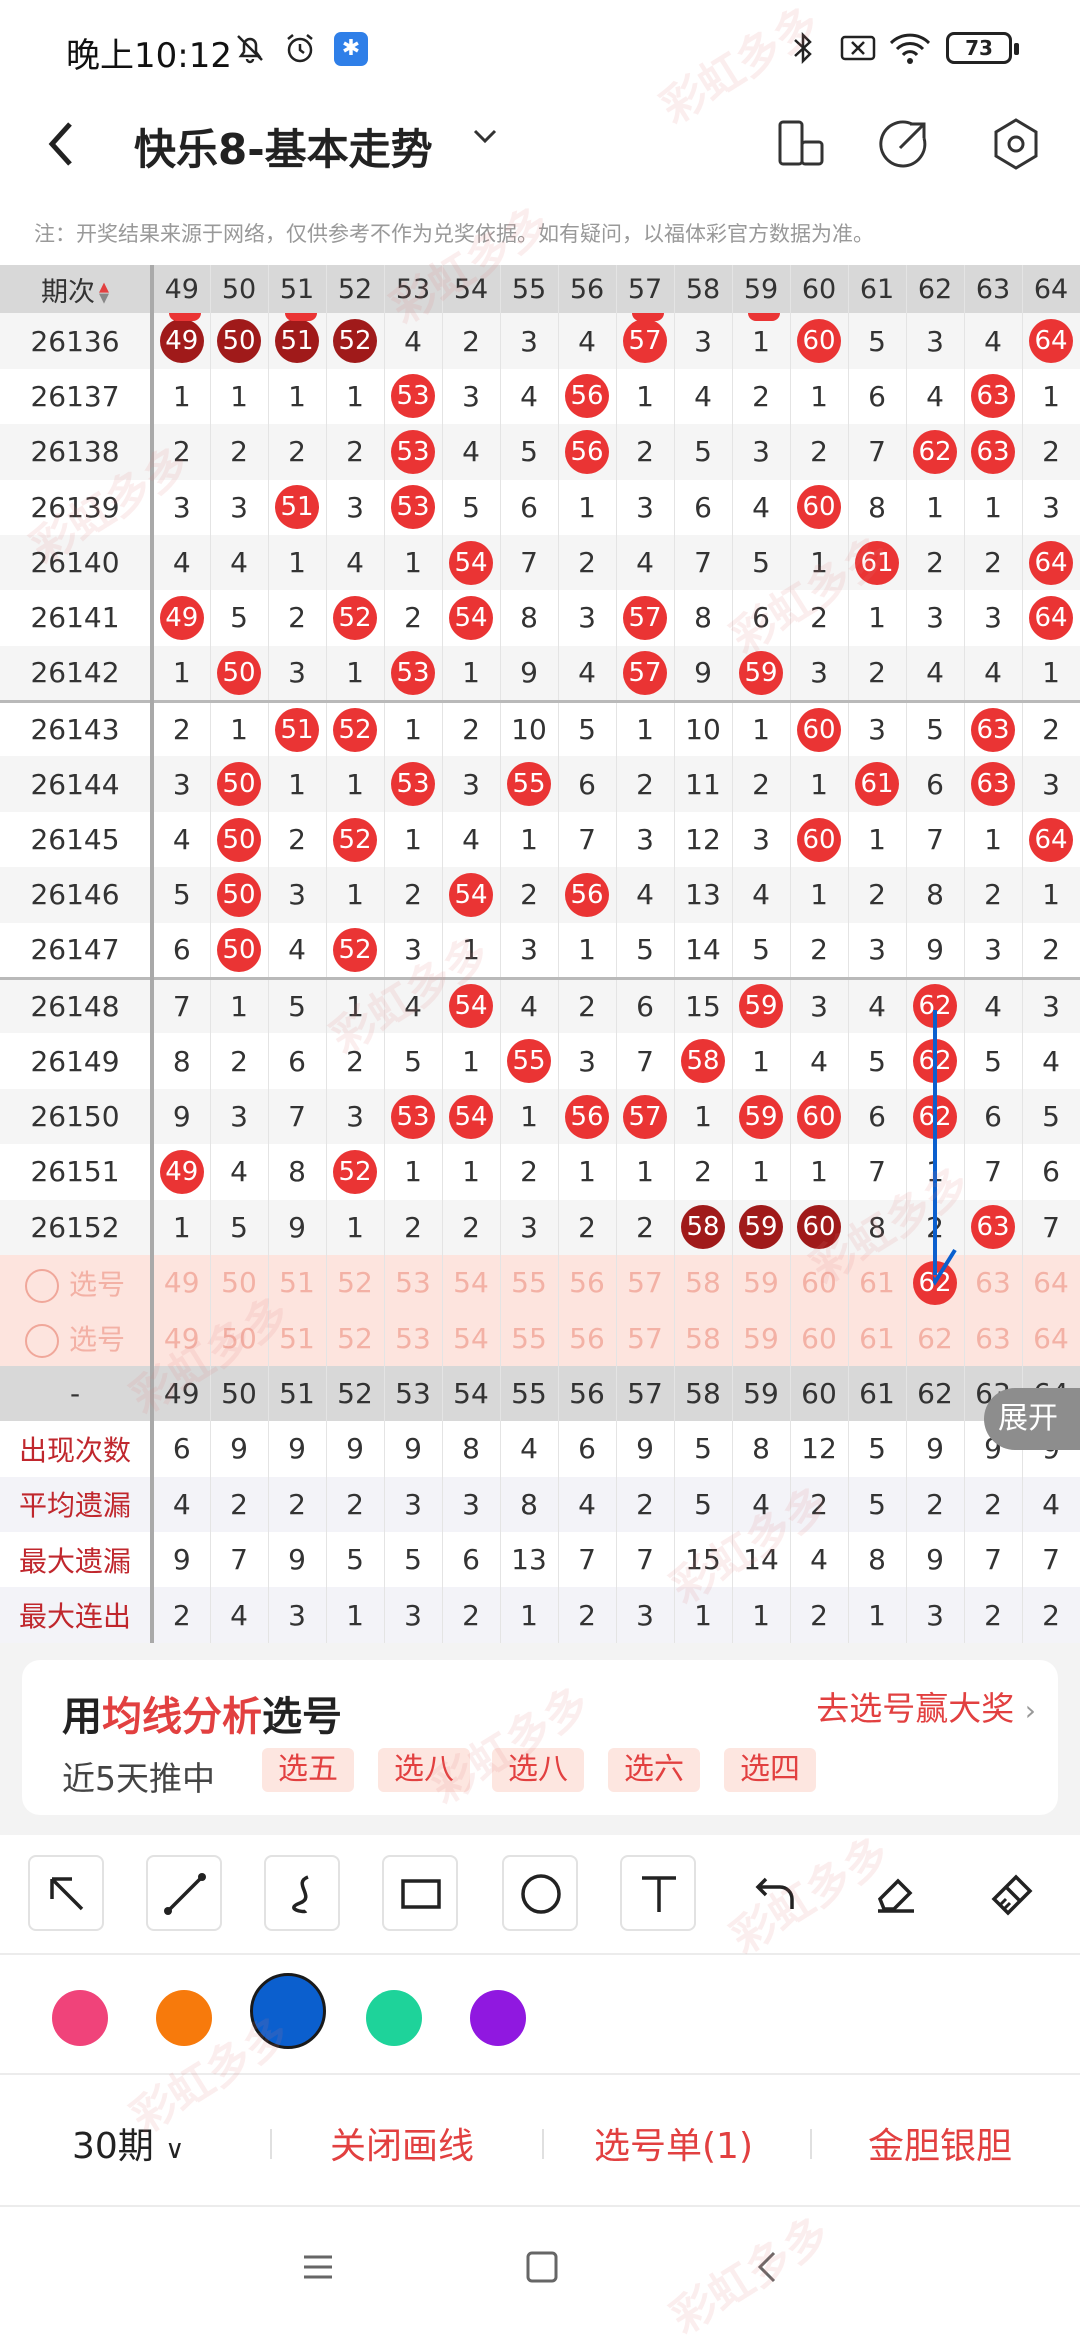 This screenshot has width=1080, height=2340. What do you see at coordinates (673, 2143) in the screenshot?
I see `pick-list-button: 选号单(1)` at bounding box center [673, 2143].